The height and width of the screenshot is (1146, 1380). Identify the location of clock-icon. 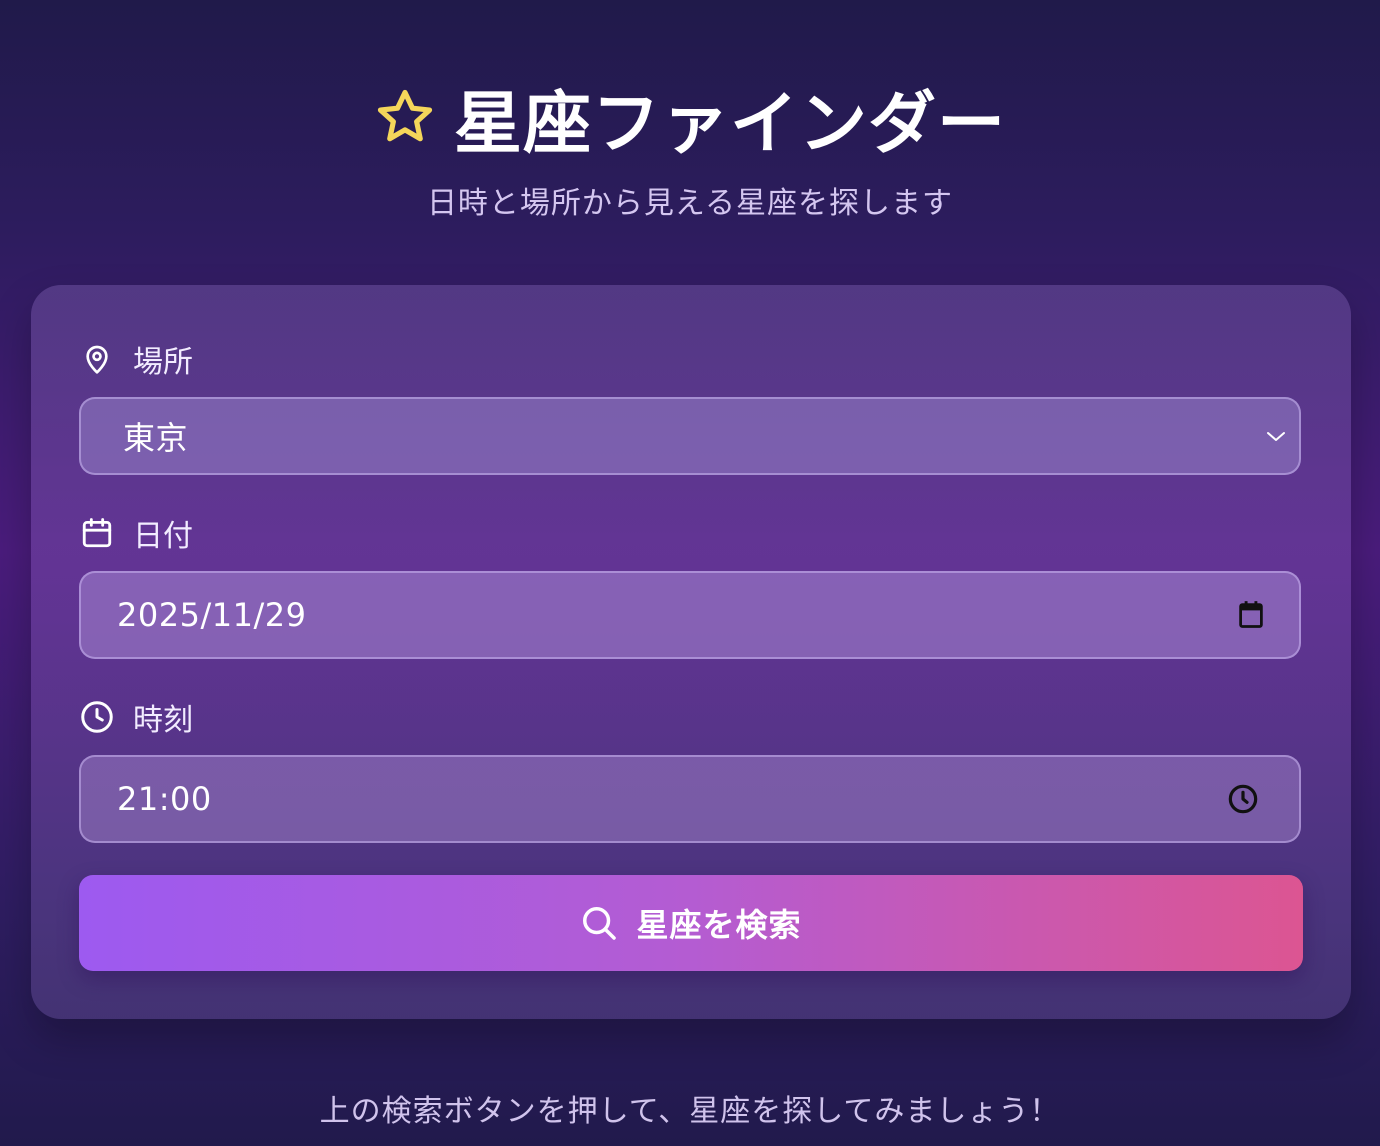
(97, 717).